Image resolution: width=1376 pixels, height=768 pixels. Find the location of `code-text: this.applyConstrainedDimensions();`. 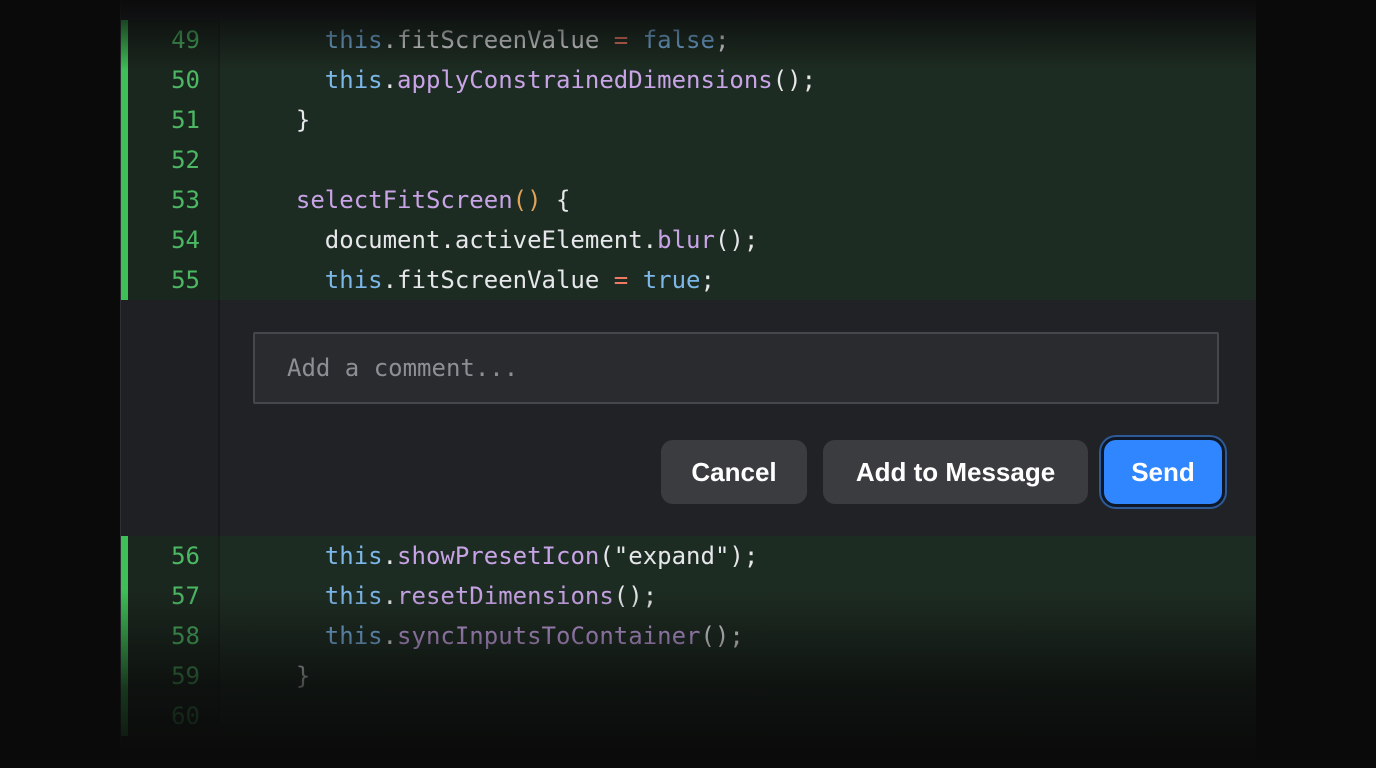

code-text: this.applyConstrainedDimensions(); is located at coordinates (541, 80).